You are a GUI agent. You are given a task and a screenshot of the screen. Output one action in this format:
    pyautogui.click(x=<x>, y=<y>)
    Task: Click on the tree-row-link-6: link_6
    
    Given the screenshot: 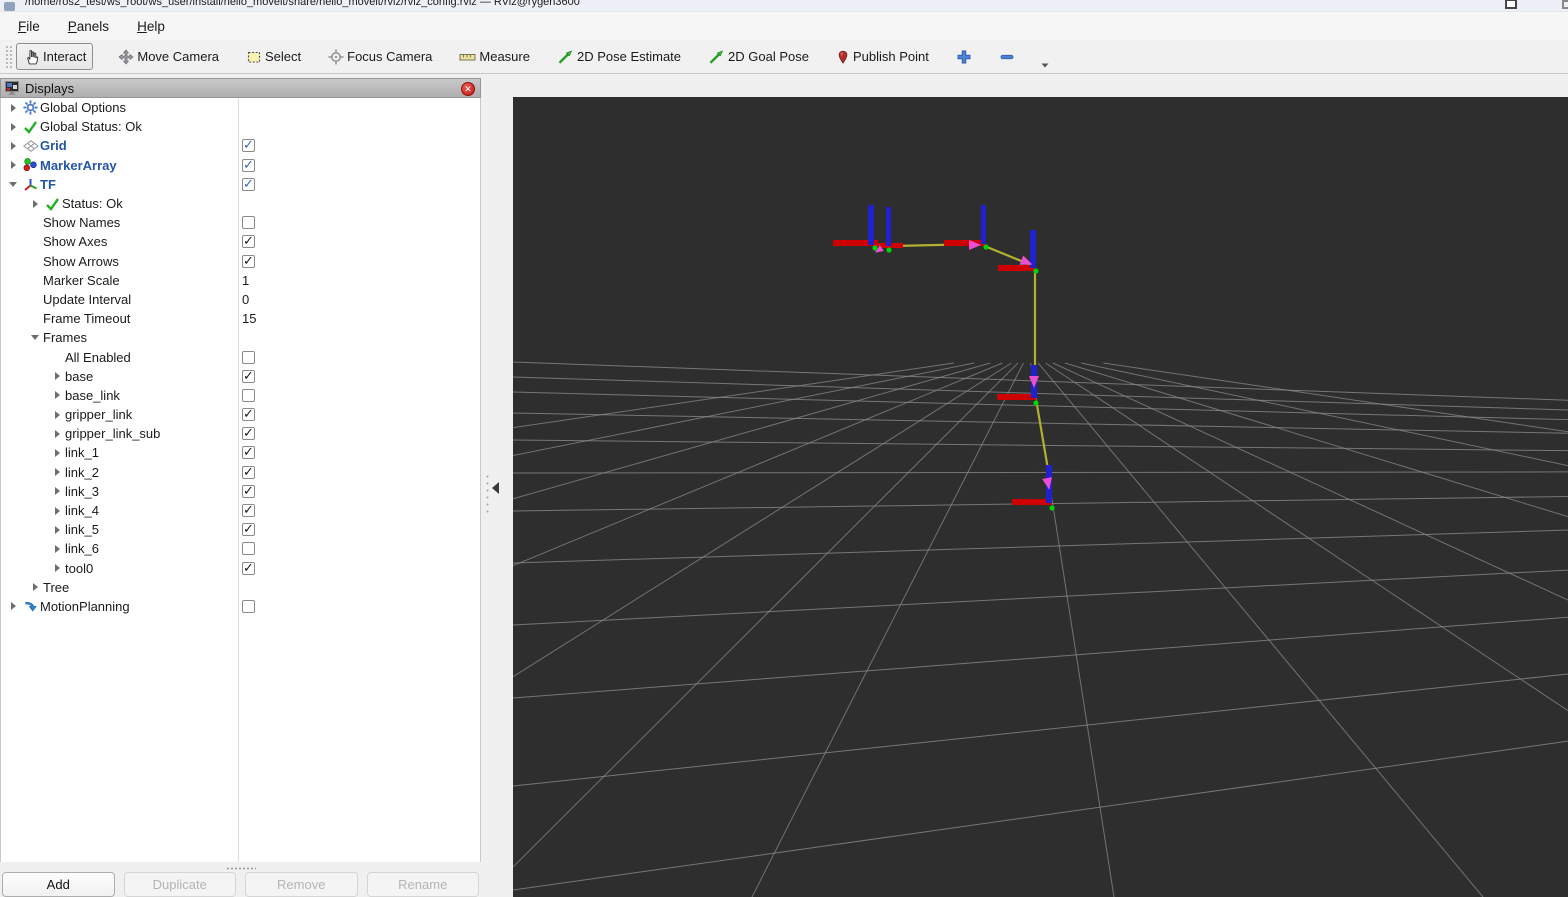 What is the action you would take?
    pyautogui.click(x=240, y=548)
    